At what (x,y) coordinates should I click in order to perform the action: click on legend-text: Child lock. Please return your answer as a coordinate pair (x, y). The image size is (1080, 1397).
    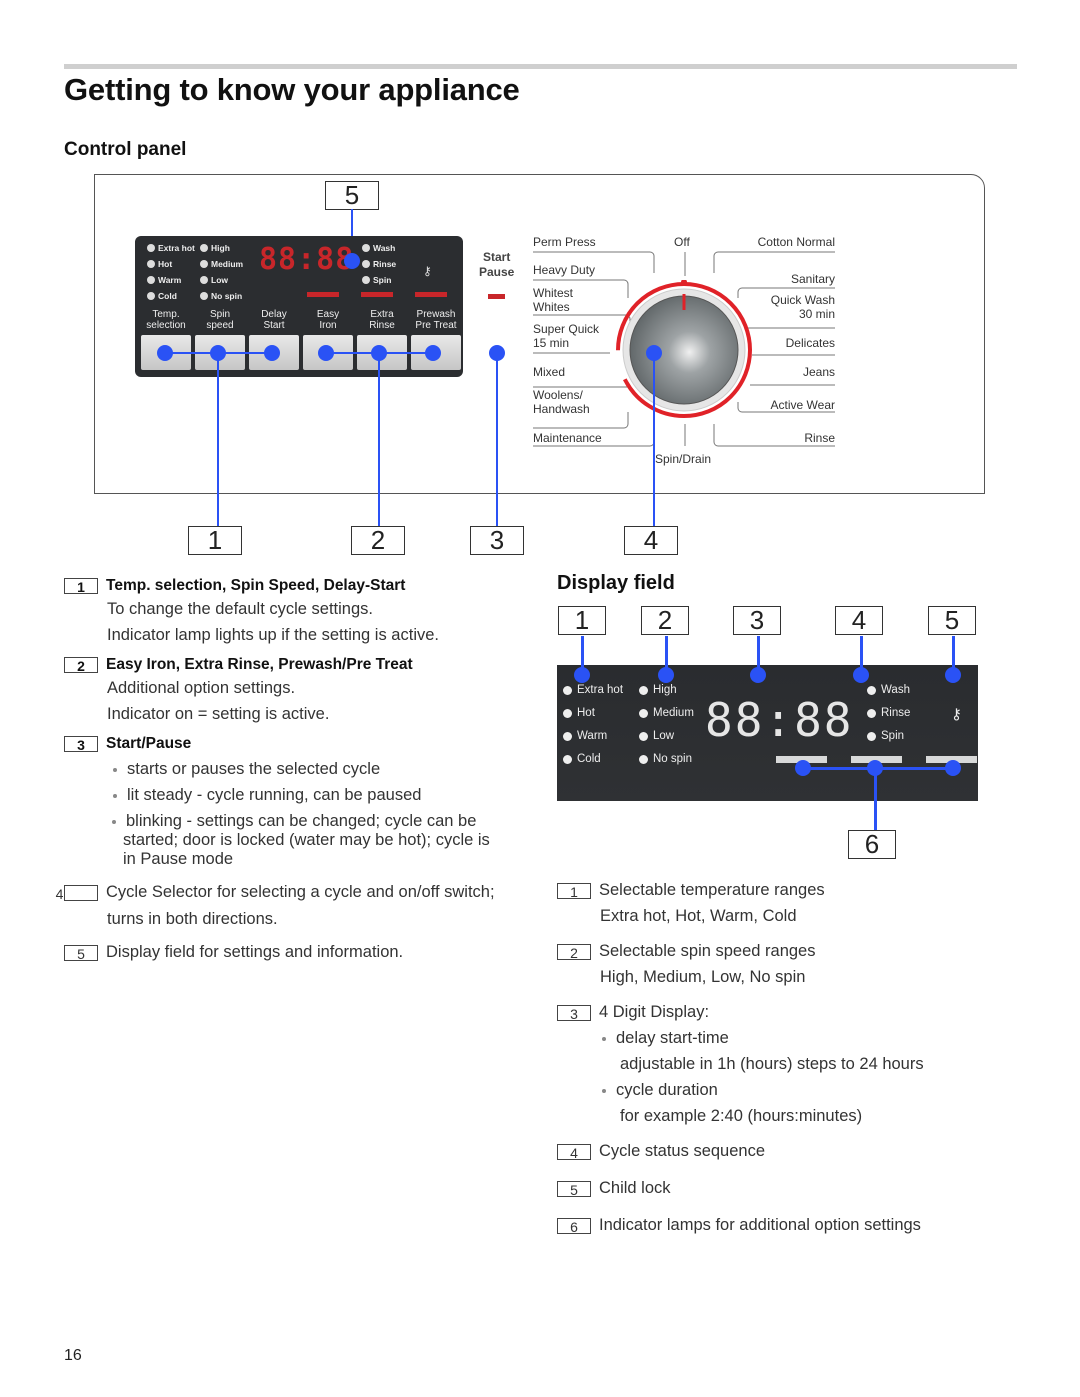
    Looking at the image, I should click on (635, 1188).